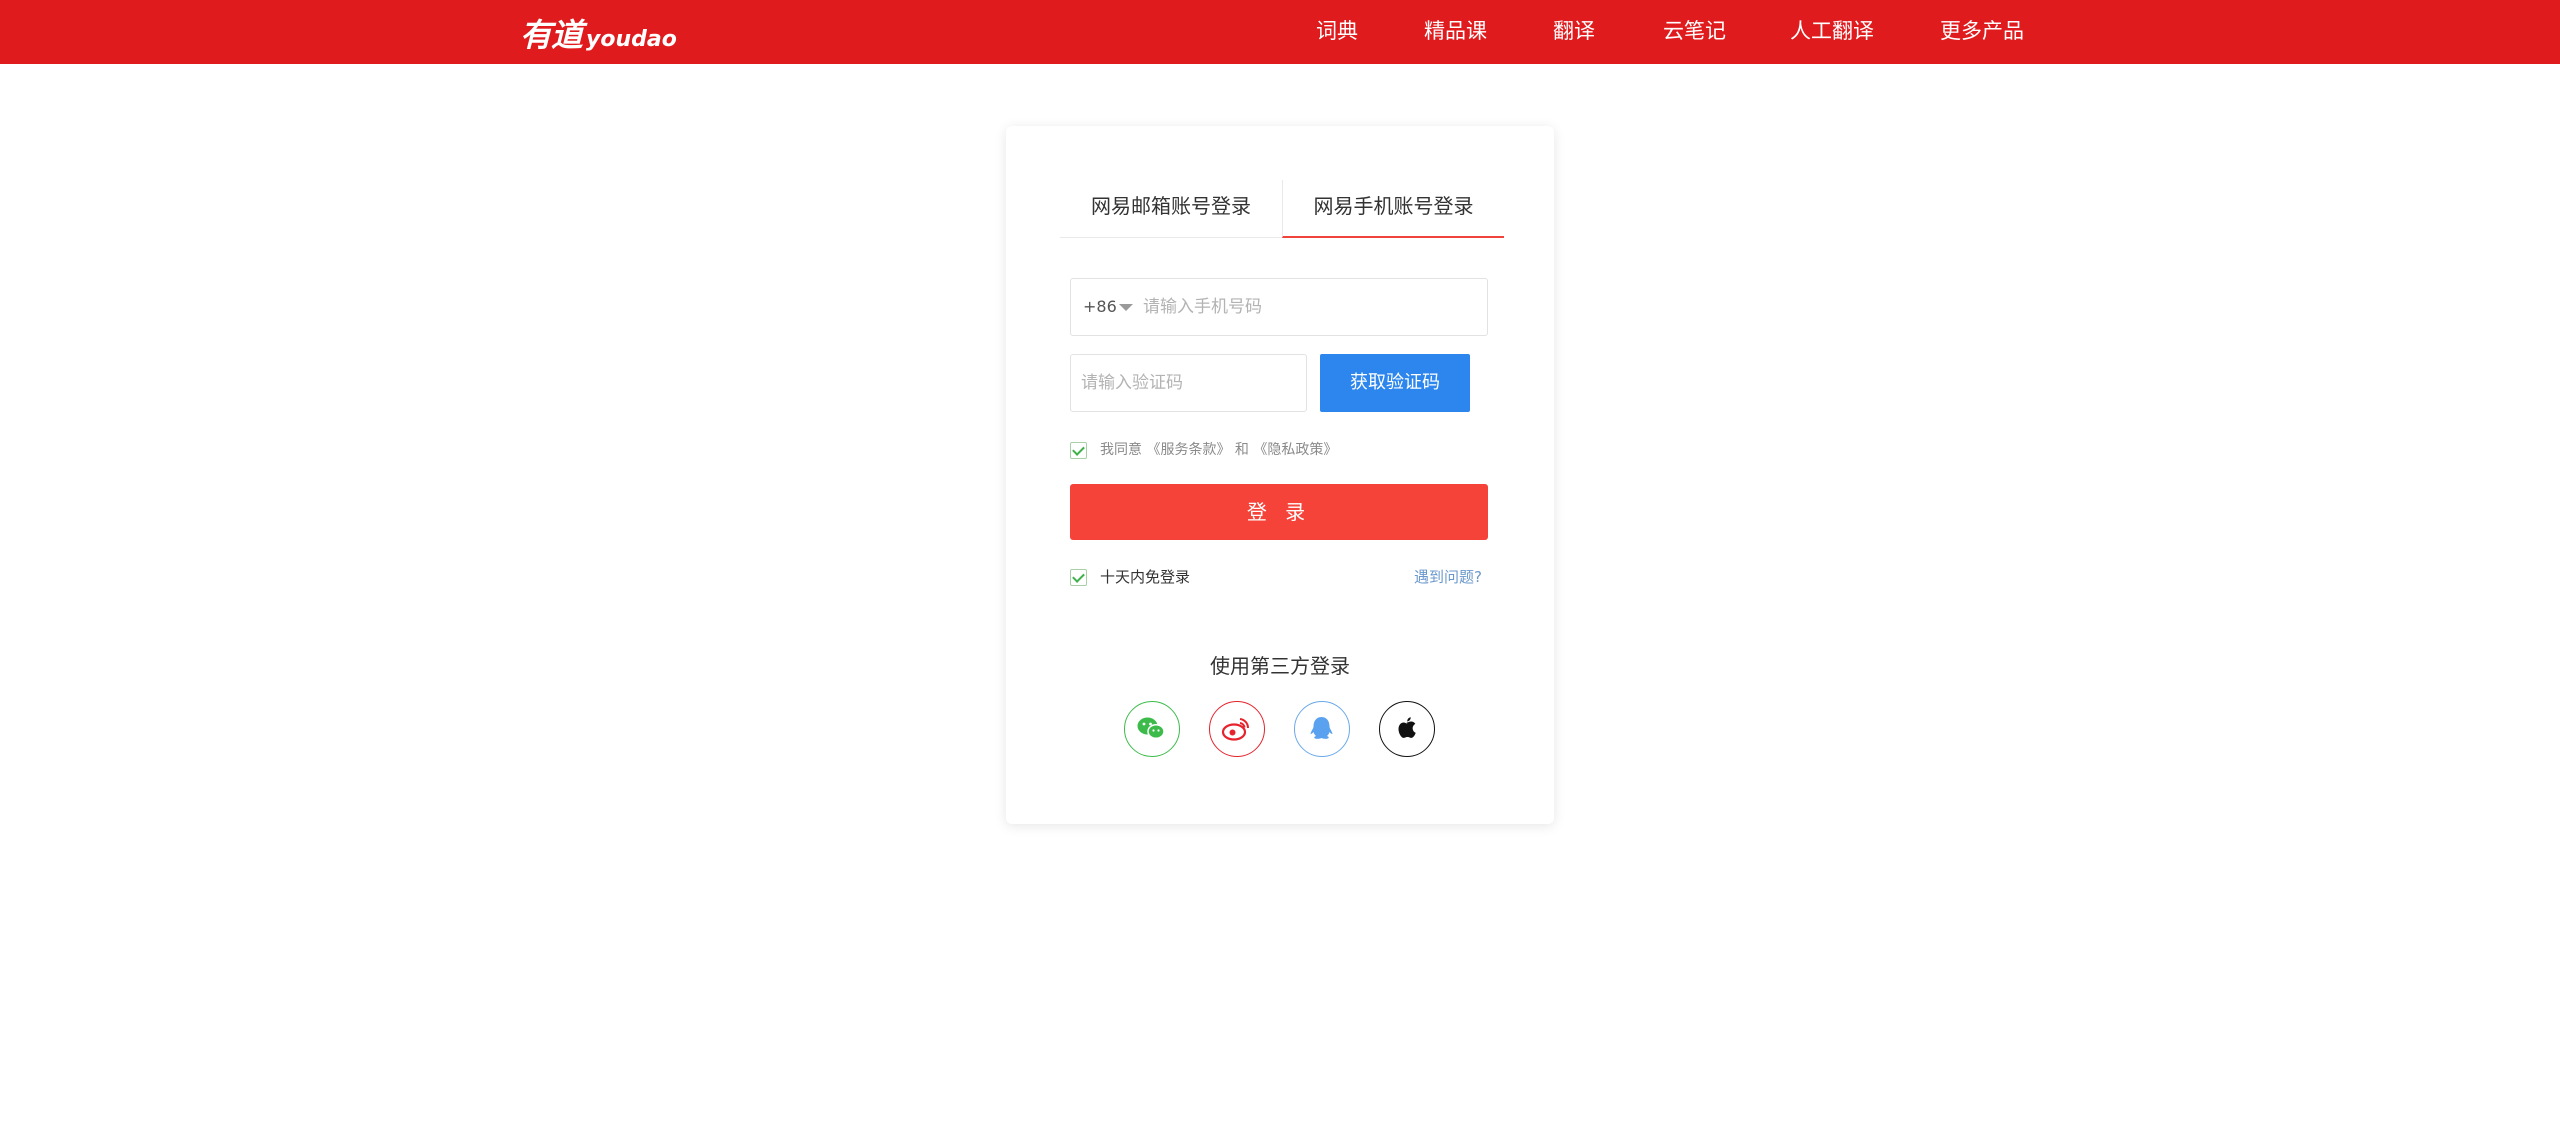  What do you see at coordinates (1279, 512) in the screenshot?
I see `login-button: 登 录` at bounding box center [1279, 512].